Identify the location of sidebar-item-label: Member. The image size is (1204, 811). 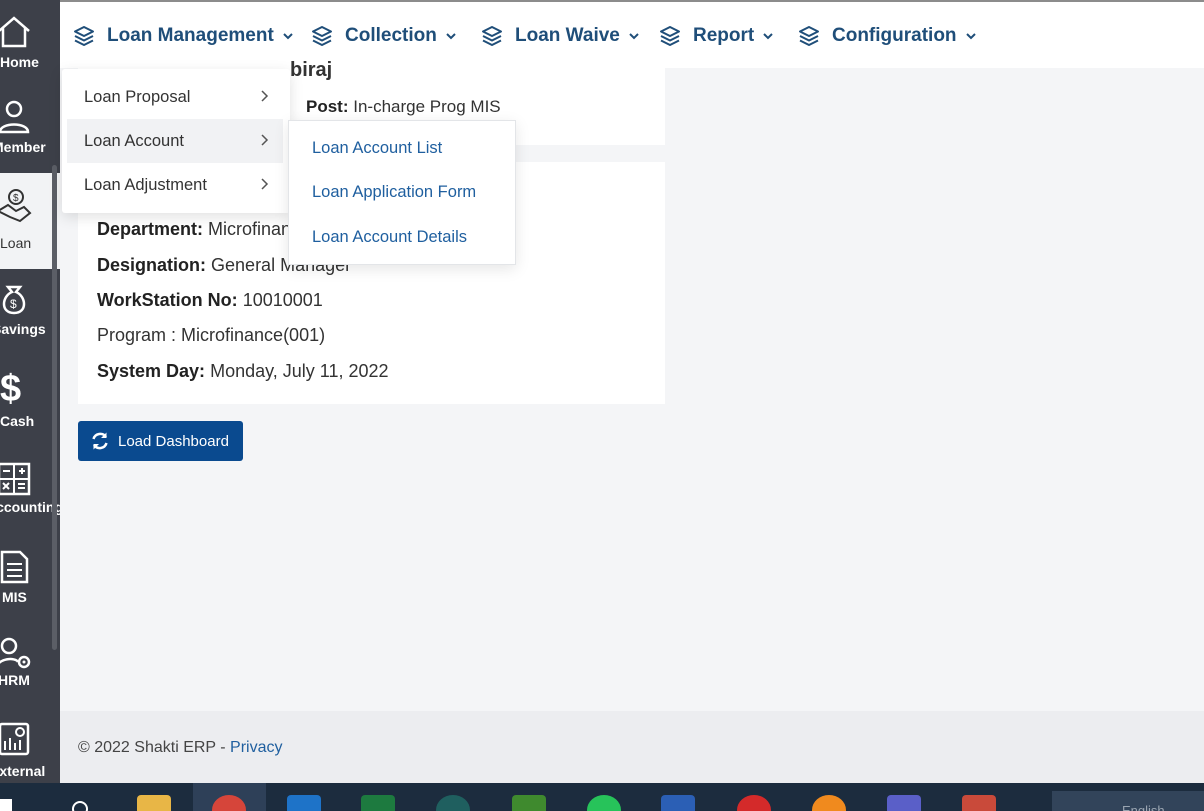
(23, 147).